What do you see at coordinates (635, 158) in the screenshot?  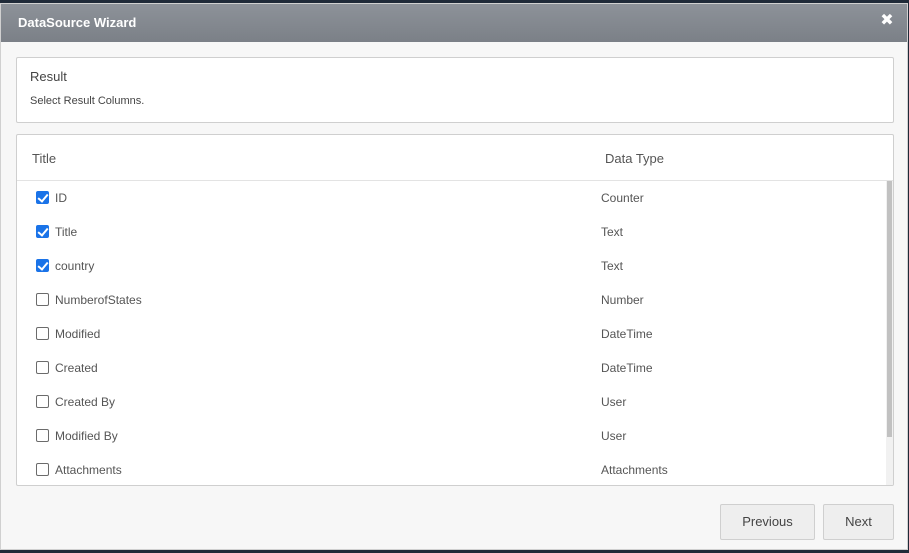 I see `column-header-data-type: Data Type` at bounding box center [635, 158].